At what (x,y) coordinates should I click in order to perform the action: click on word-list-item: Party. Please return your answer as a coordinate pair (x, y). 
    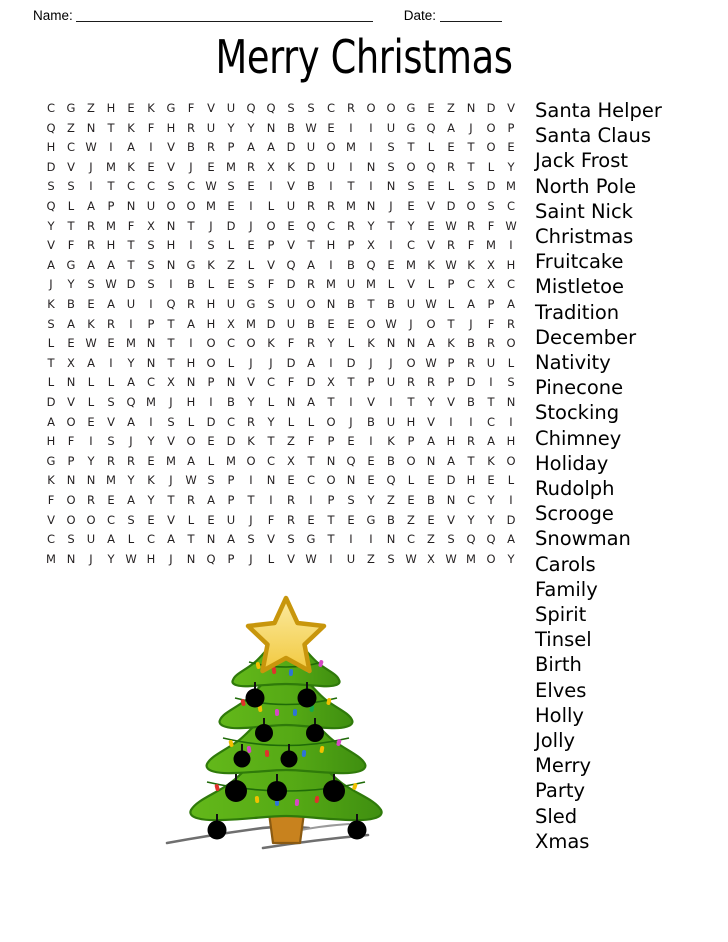
    Looking at the image, I should click on (631, 790).